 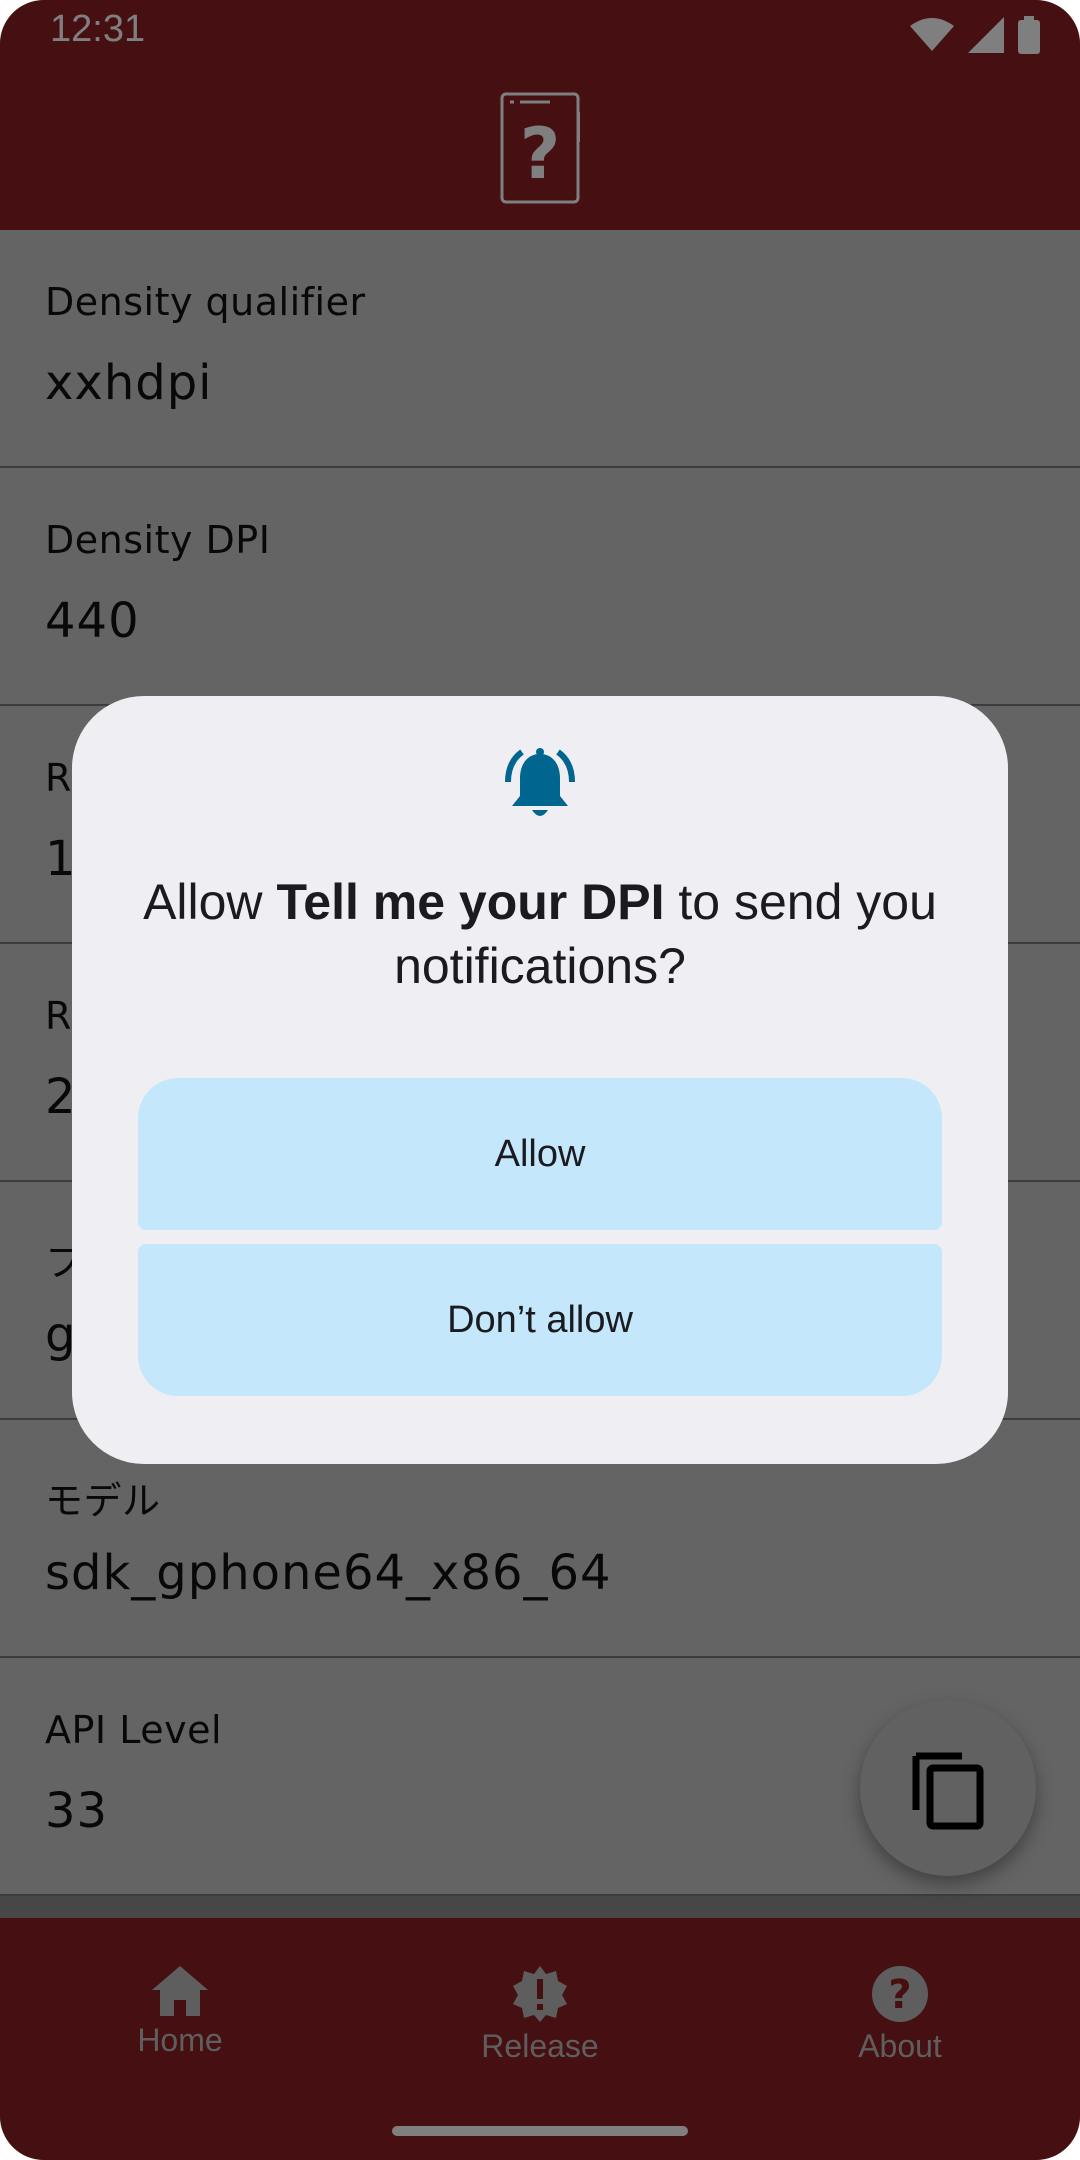 What do you see at coordinates (540, 1320) in the screenshot?
I see `dont-allow-button: Don’t allow` at bounding box center [540, 1320].